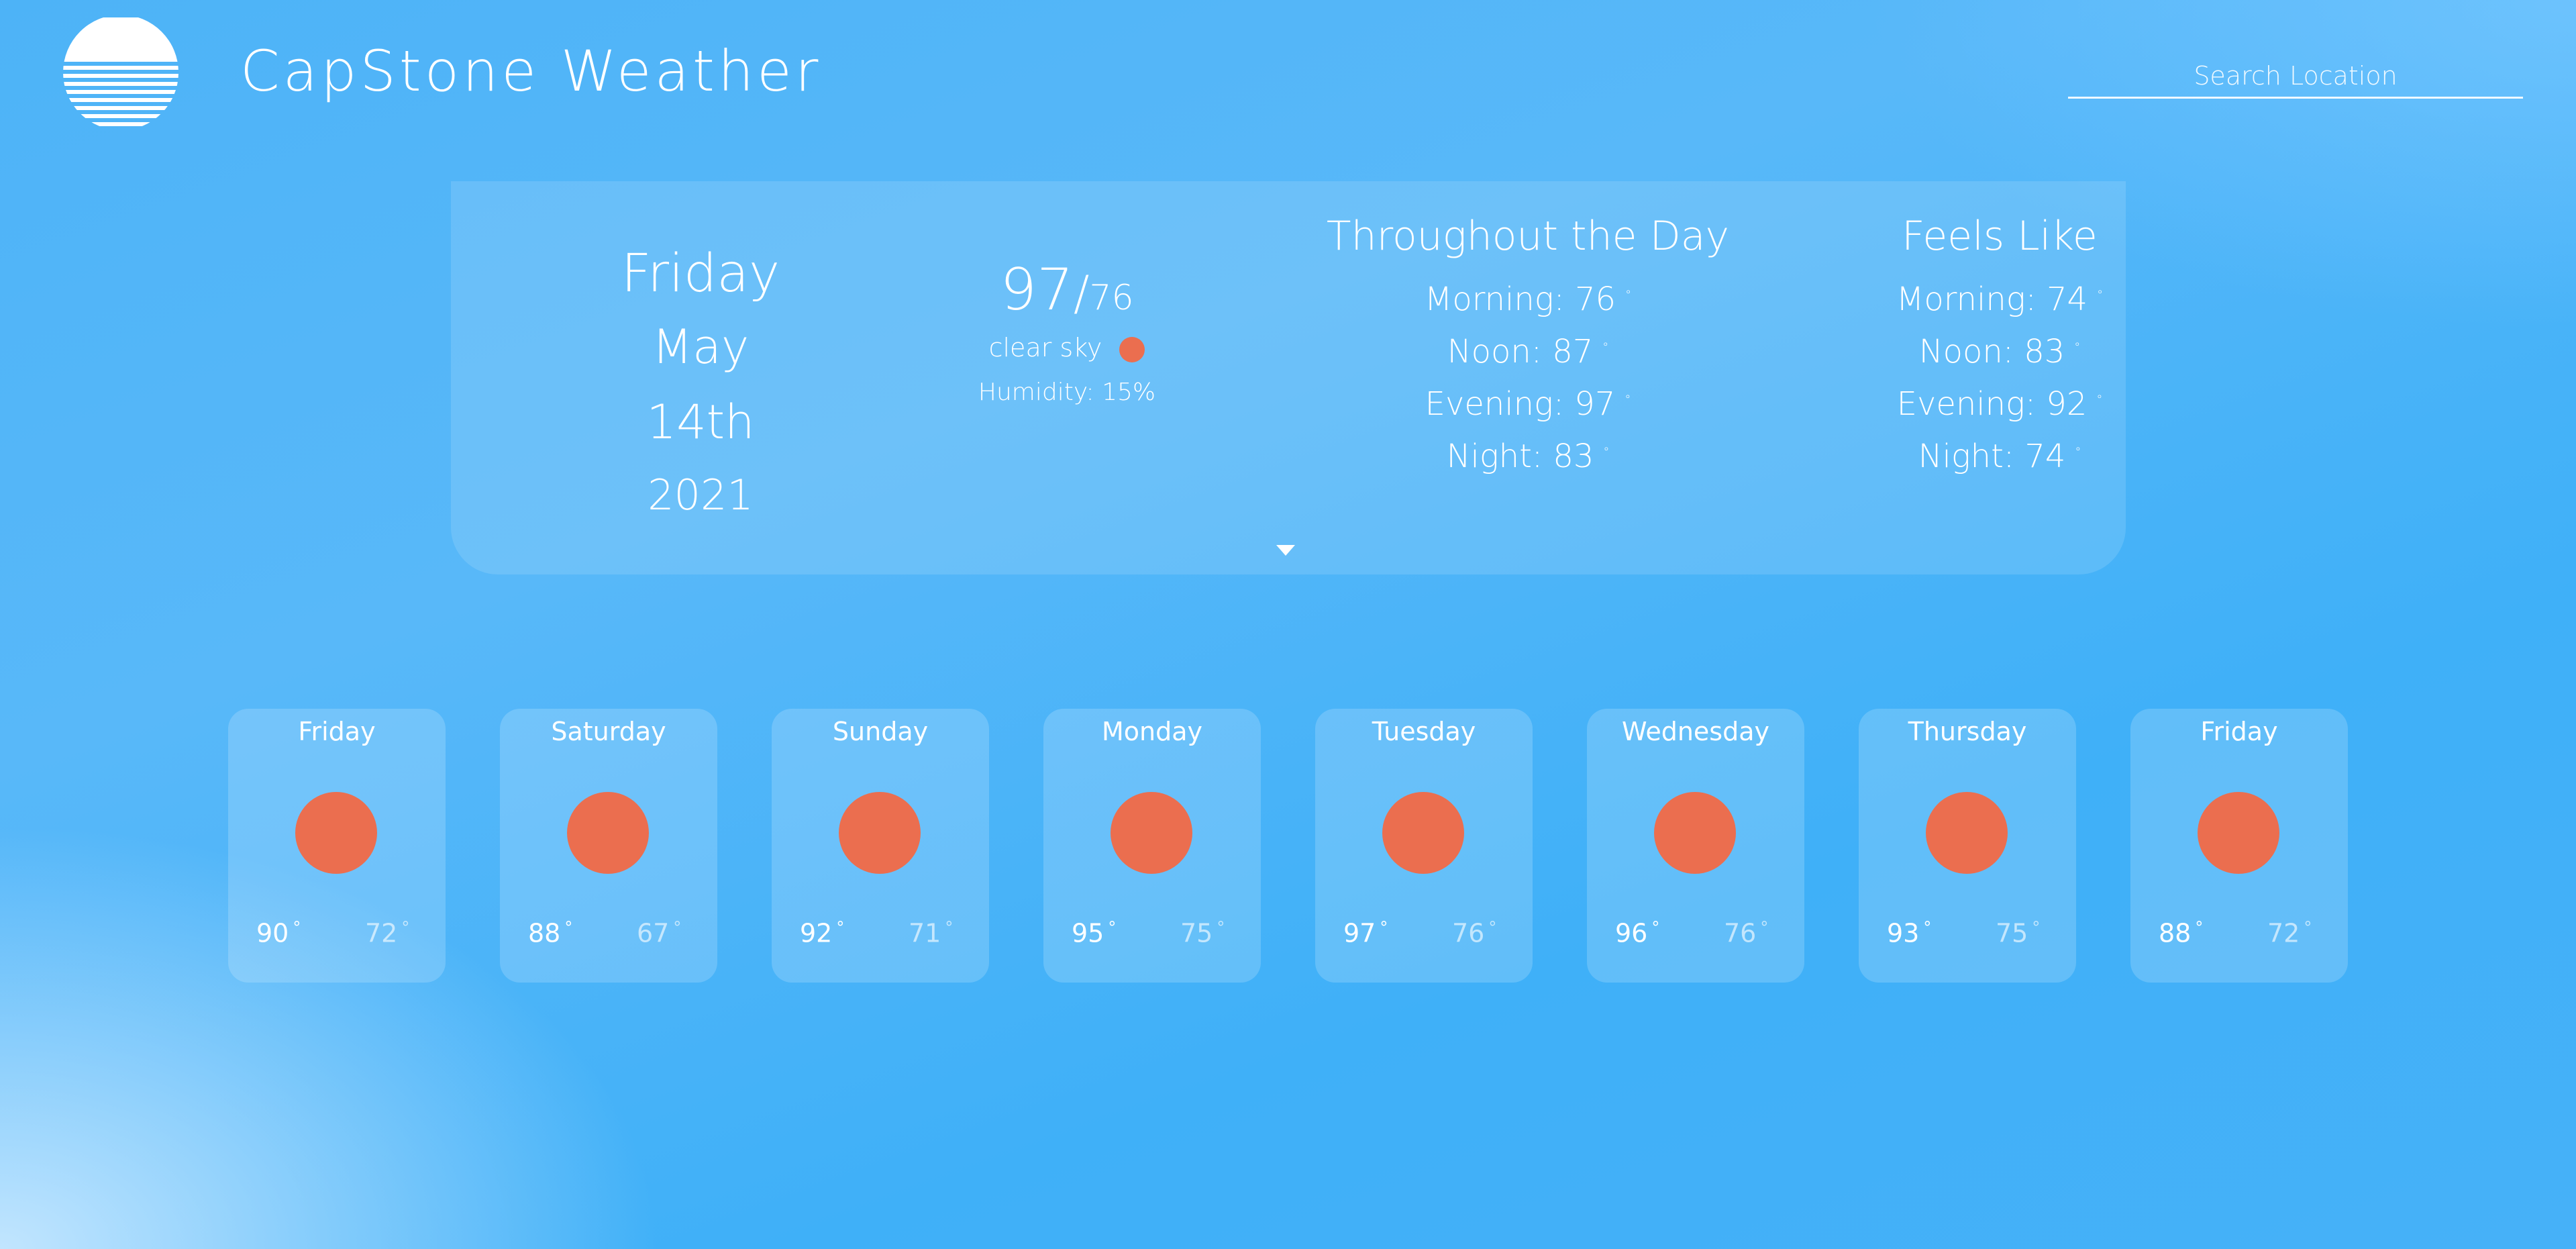 Image resolution: width=2576 pixels, height=1249 pixels. What do you see at coordinates (1999, 404) in the screenshot?
I see `feels-evening: Evening: 92 °` at bounding box center [1999, 404].